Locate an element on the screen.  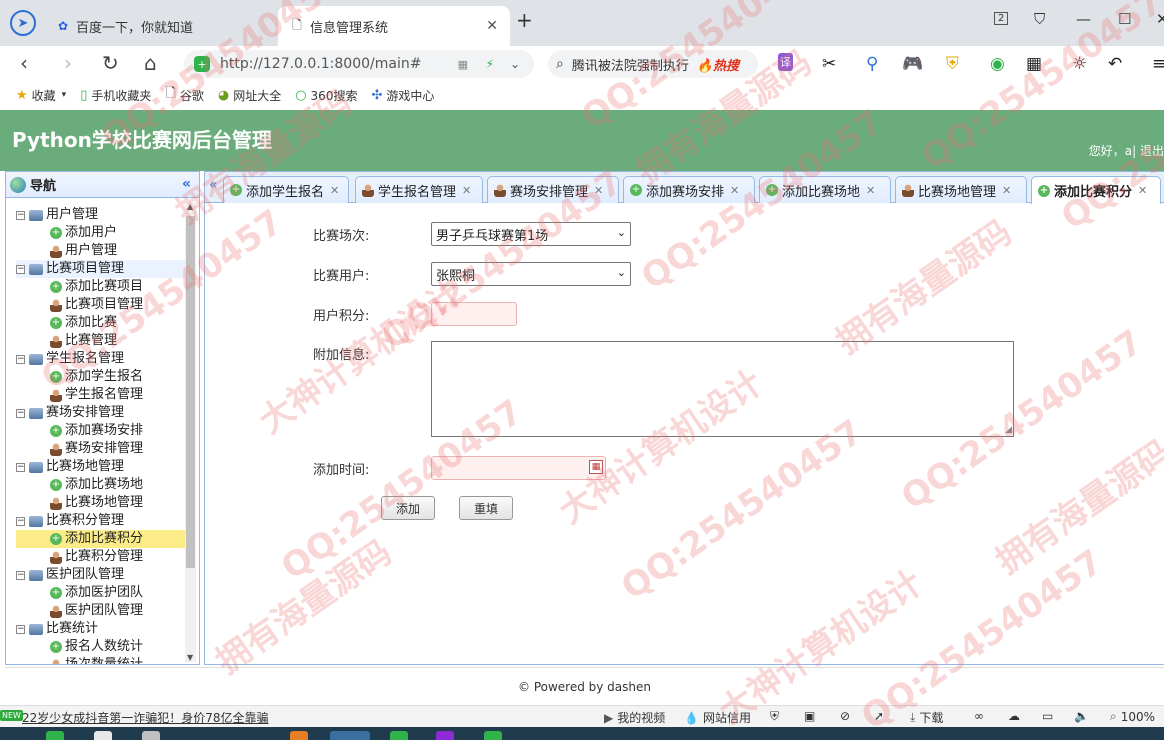
site-credit-button: 💧 网站信用 is located at coordinates (717, 717).